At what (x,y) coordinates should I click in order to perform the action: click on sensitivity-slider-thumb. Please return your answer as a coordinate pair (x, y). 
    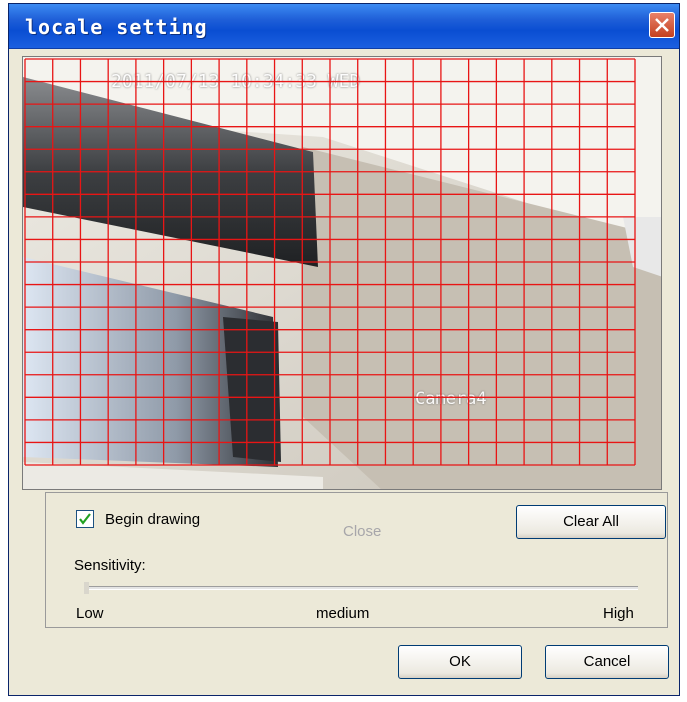
    Looking at the image, I should click on (86, 588).